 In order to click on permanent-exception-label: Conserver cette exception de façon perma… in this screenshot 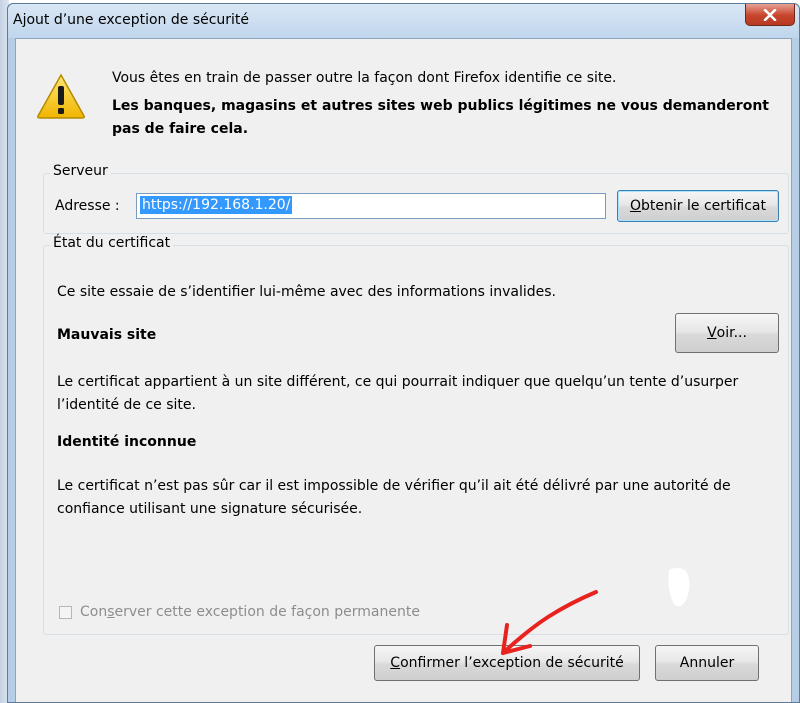, I will do `click(250, 612)`.